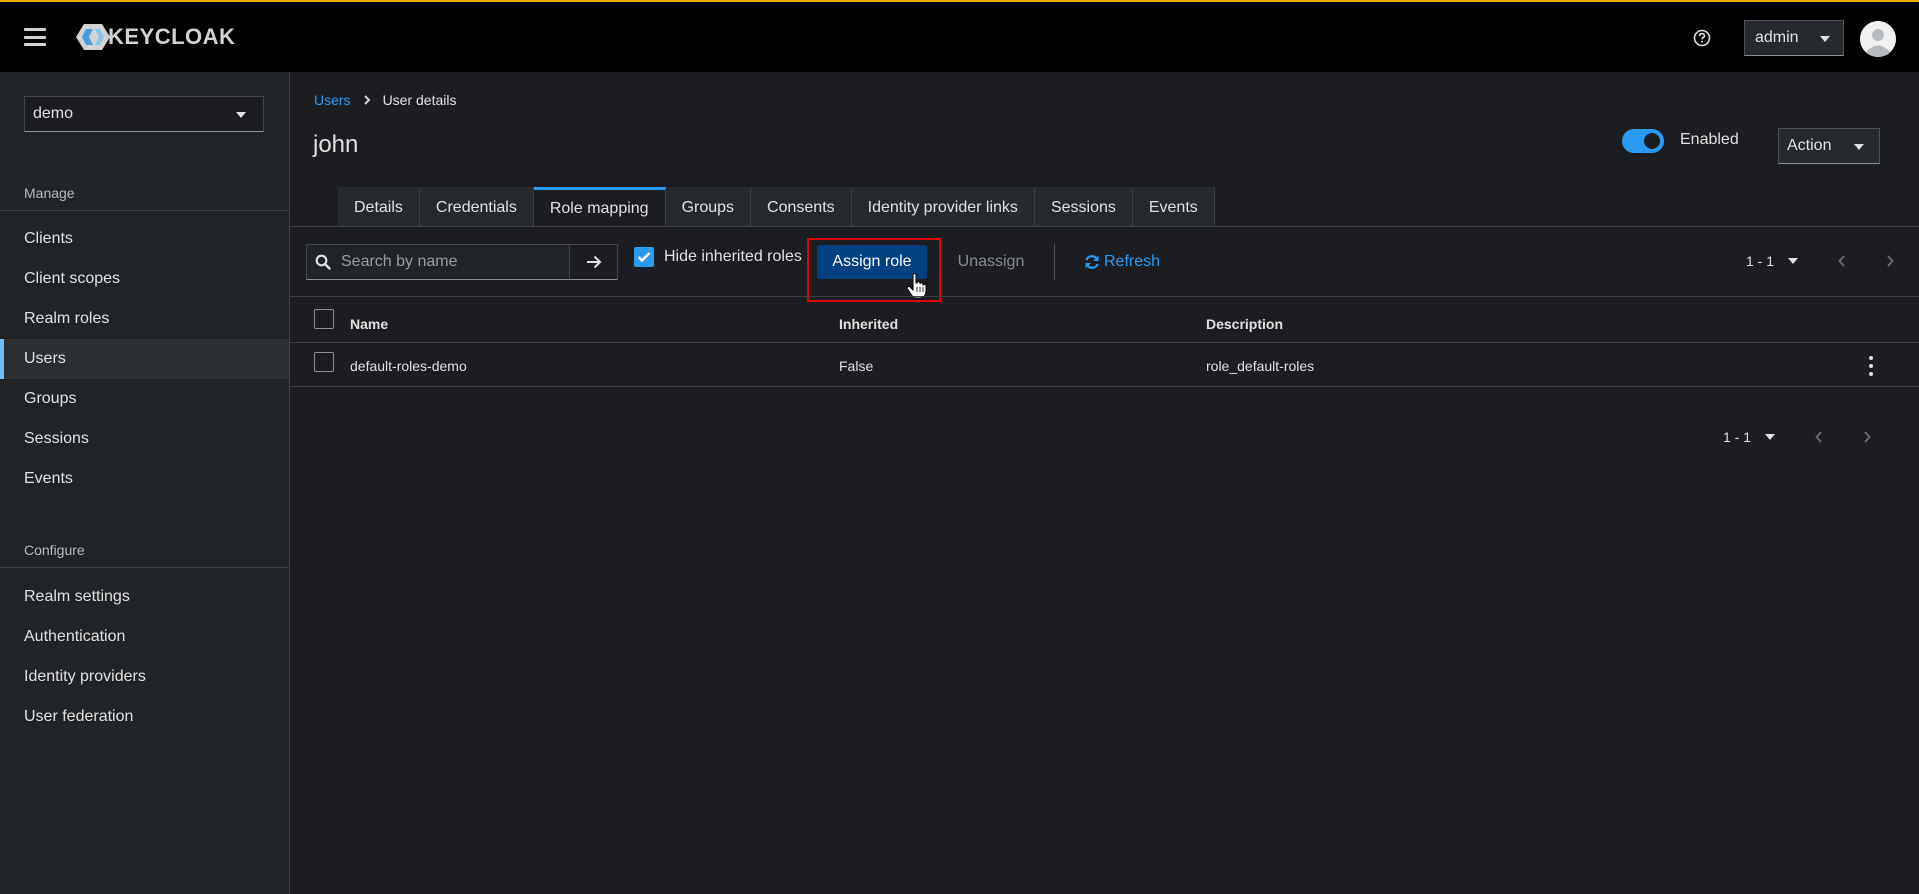 This screenshot has height=894, width=1919. I want to click on hide-inherited-roles-label: Hide inherited roles, so click(733, 256).